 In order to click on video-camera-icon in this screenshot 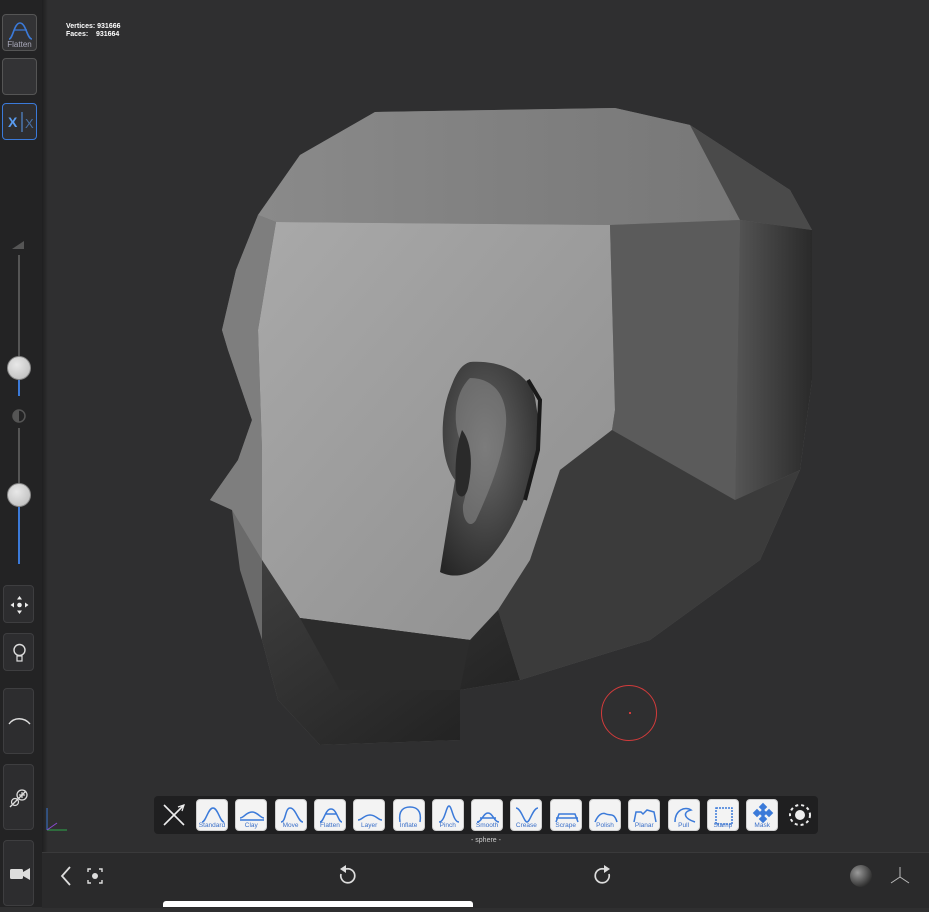, I will do `click(20, 874)`.